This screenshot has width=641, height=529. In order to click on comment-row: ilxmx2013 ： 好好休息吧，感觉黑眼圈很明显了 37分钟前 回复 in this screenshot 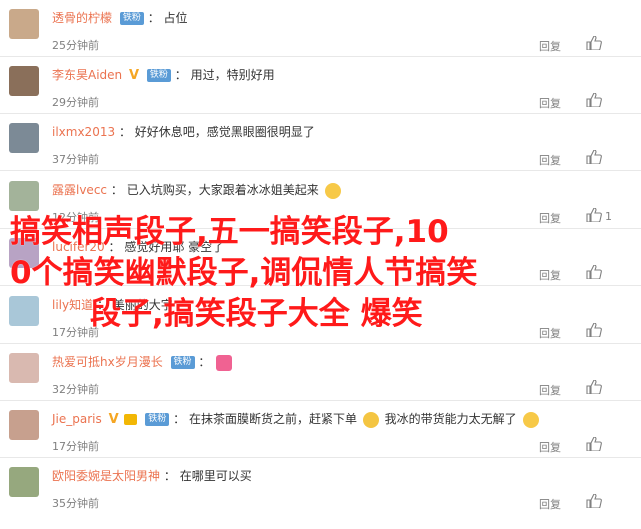, I will do `click(320, 142)`.